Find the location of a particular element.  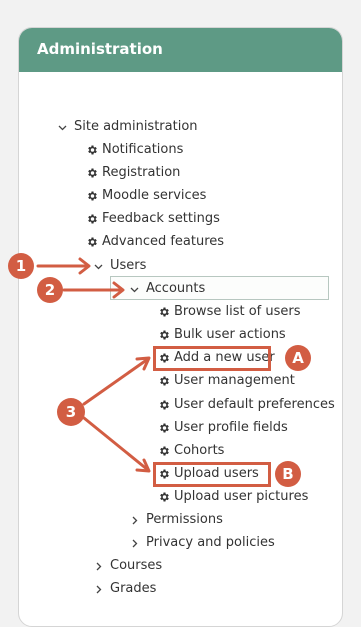

arrow-3a-line is located at coordinates (116, 381).